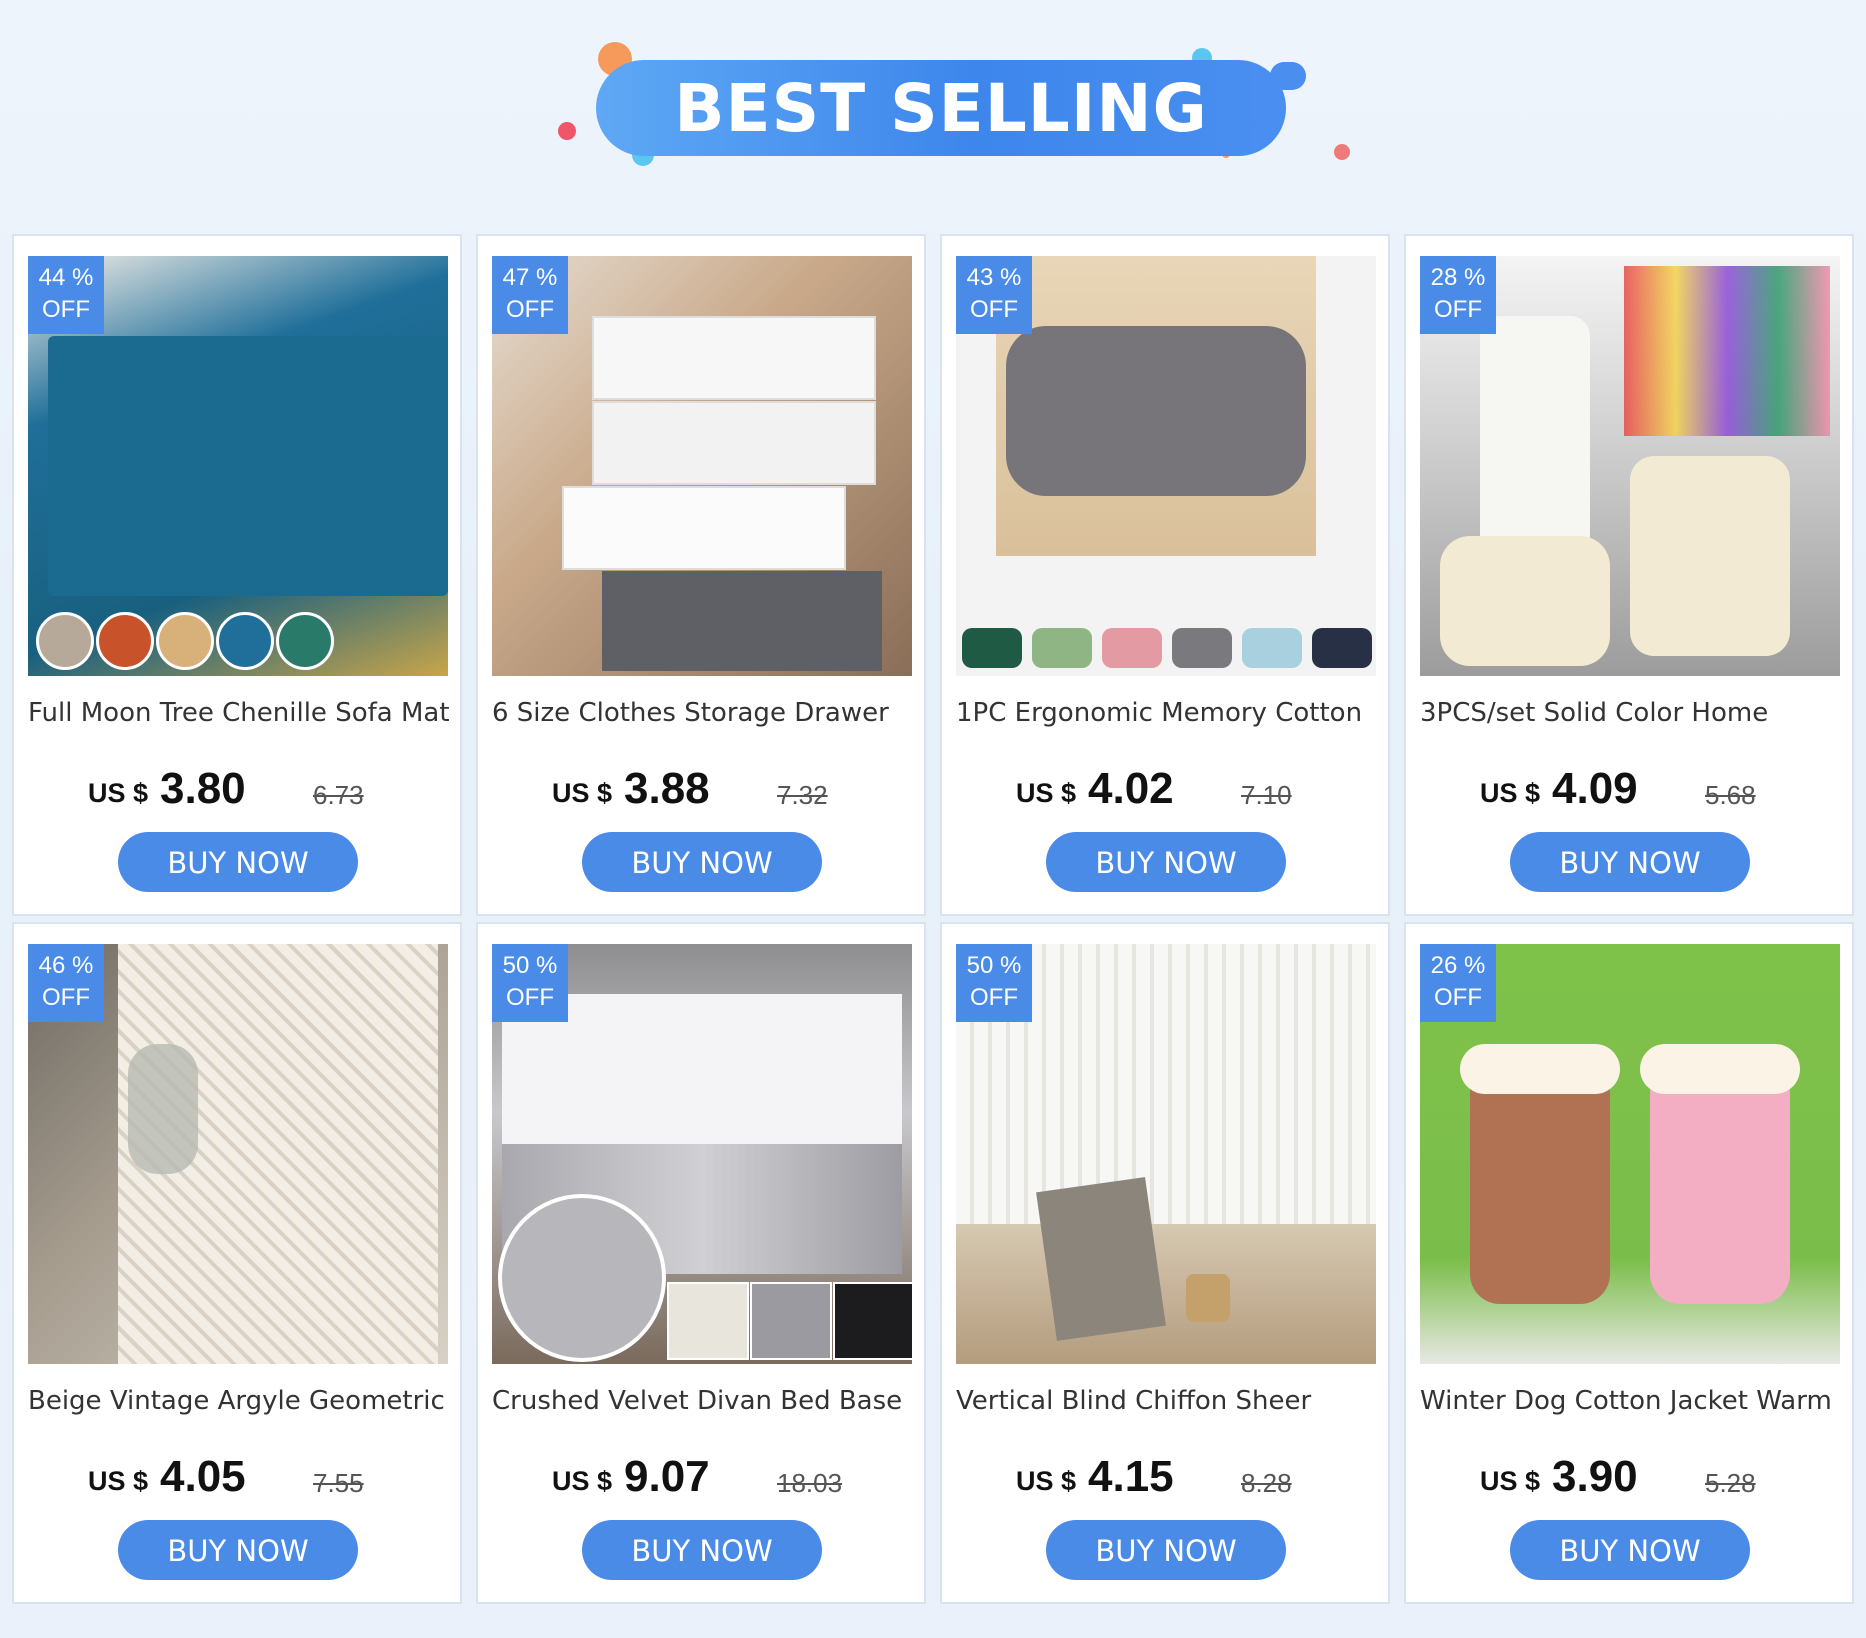 This screenshot has height=1638, width=1866. Describe the element at coordinates (702, 466) in the screenshot. I see `product-image: 47 % OFF` at that location.